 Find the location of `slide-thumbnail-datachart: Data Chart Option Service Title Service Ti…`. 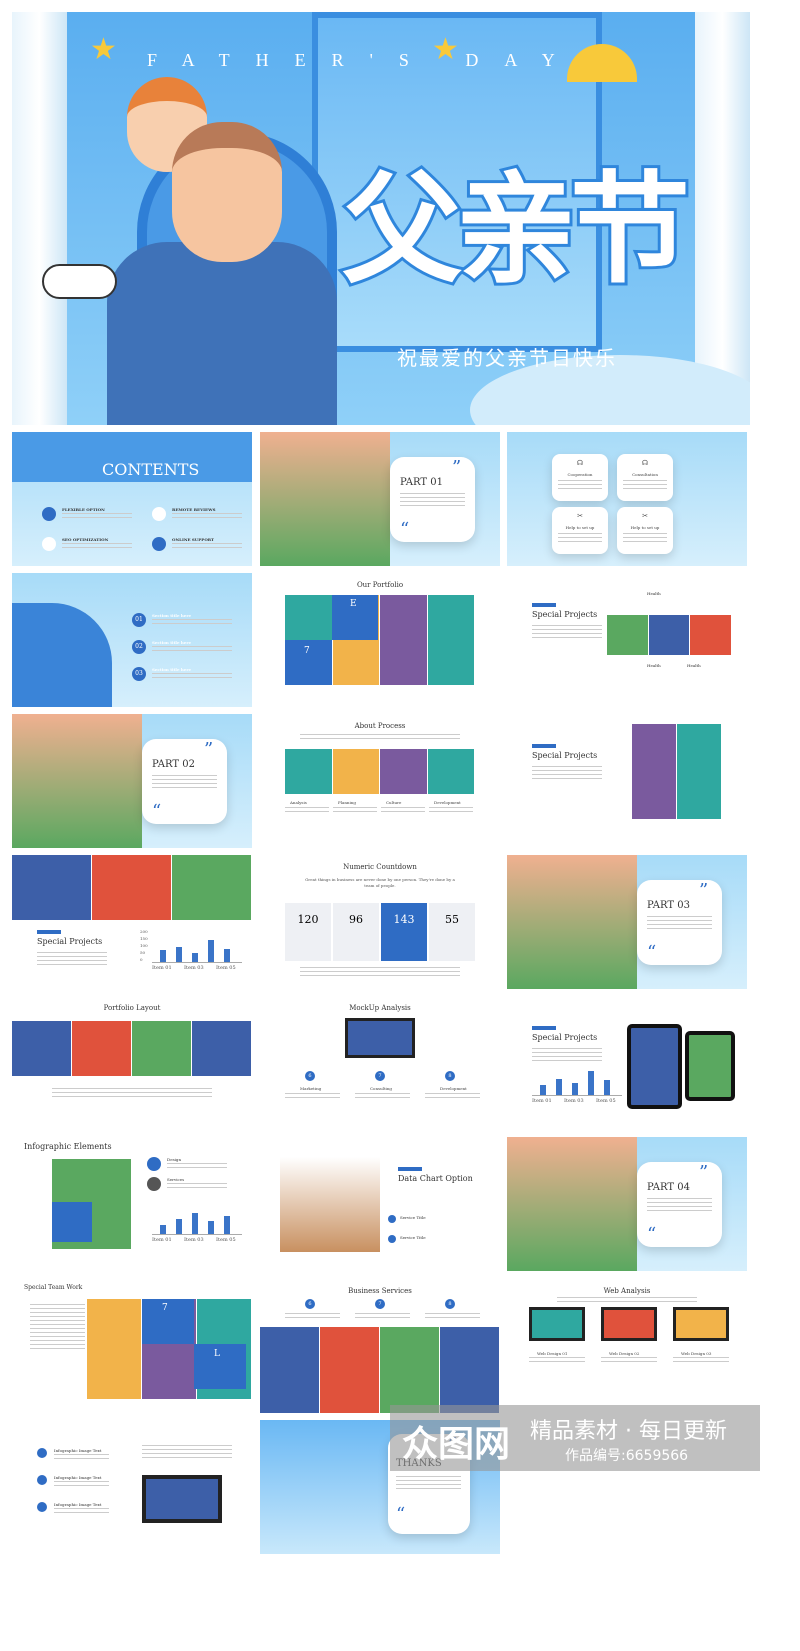

slide-thumbnail-datachart: Data Chart Option Service Title Service Ti… is located at coordinates (380, 1204).